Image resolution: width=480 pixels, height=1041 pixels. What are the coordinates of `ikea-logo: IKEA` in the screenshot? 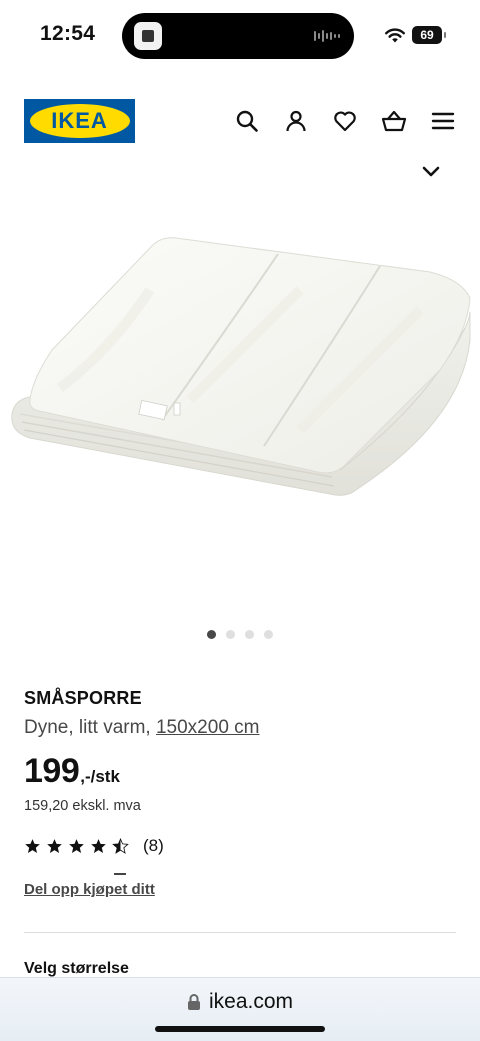 It's located at (79, 121).